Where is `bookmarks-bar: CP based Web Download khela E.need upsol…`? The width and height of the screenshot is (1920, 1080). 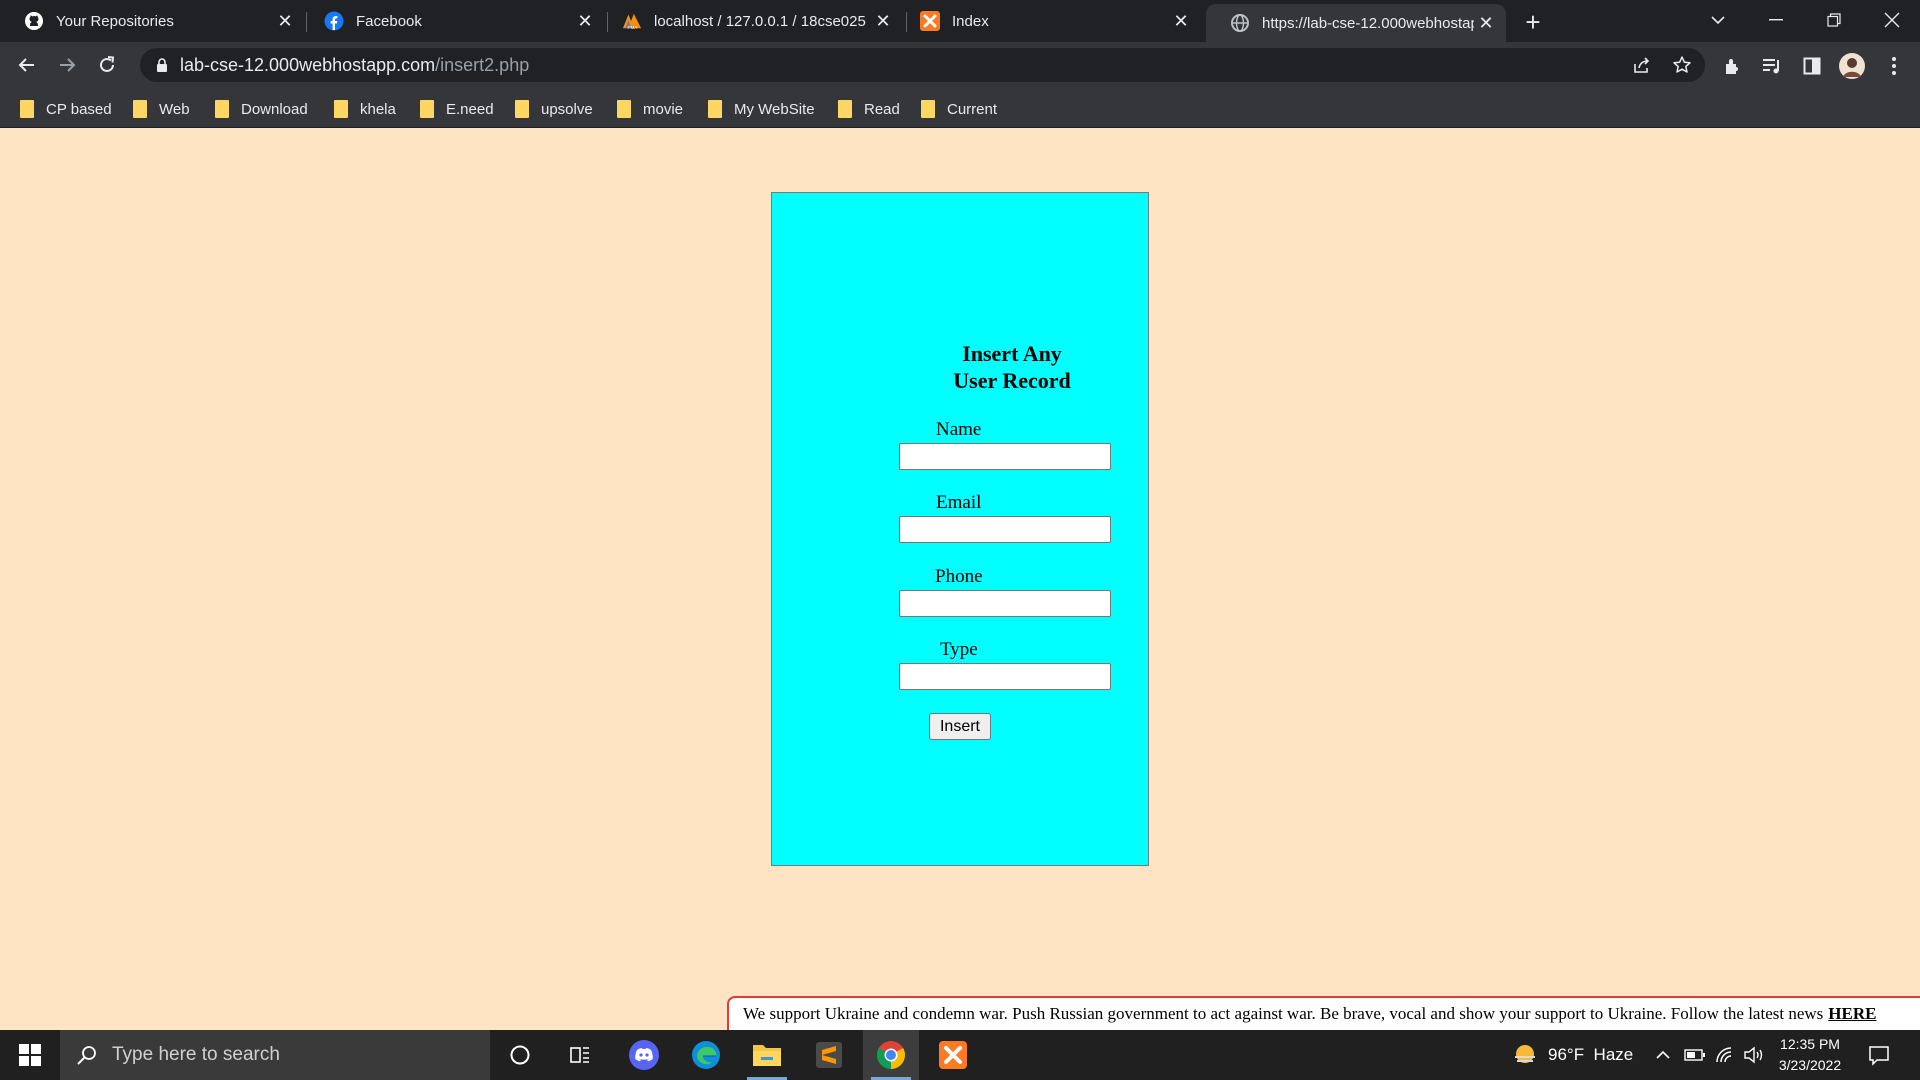 bookmarks-bar: CP based Web Download khela E.need upsol… is located at coordinates (960, 108).